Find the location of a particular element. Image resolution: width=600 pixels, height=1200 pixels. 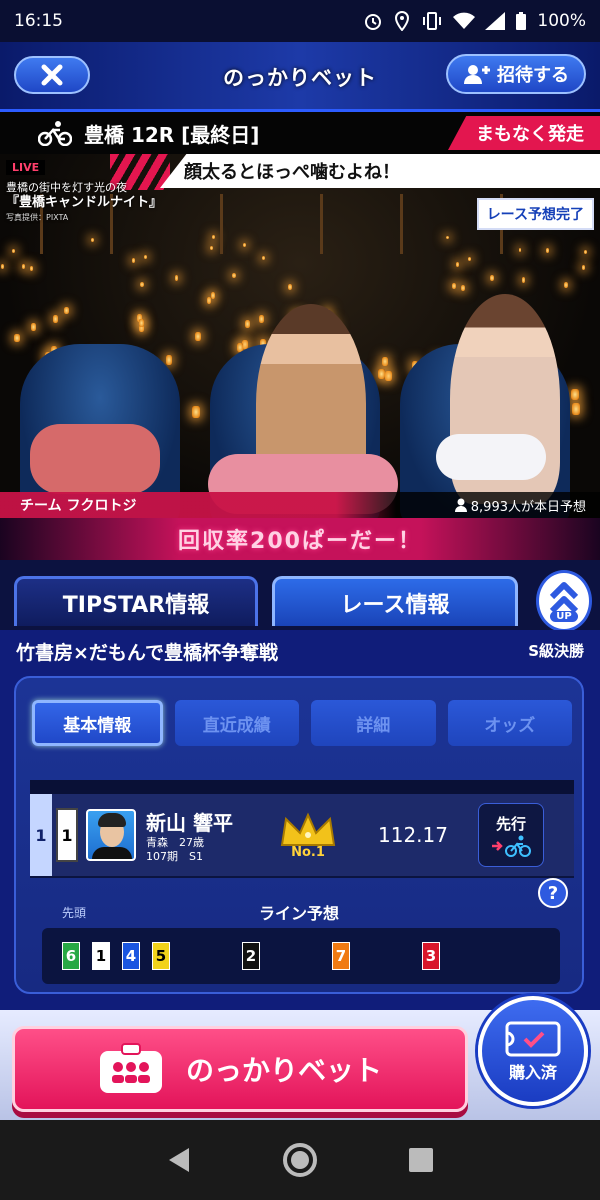

subtab-odds: オッズ is located at coordinates (509, 723).